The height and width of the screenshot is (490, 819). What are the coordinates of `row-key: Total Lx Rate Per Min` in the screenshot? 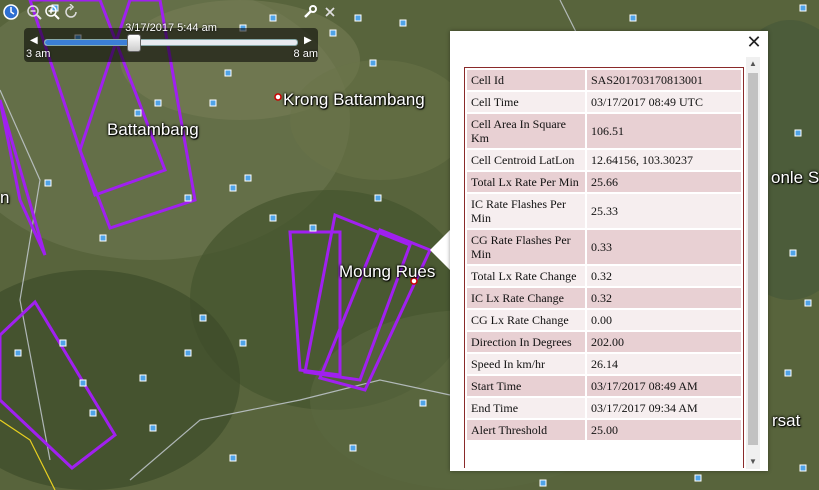 It's located at (526, 182).